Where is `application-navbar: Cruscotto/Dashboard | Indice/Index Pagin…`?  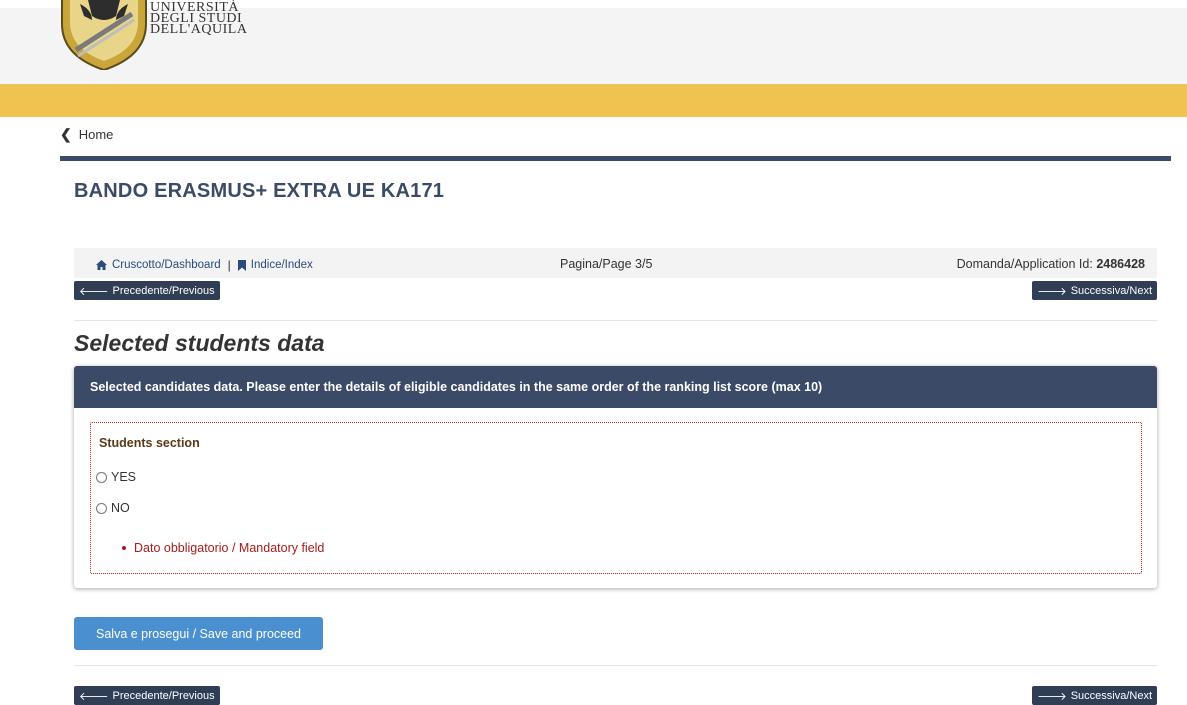 application-navbar: Cruscotto/Dashboard | Indice/Index Pagin… is located at coordinates (615, 263).